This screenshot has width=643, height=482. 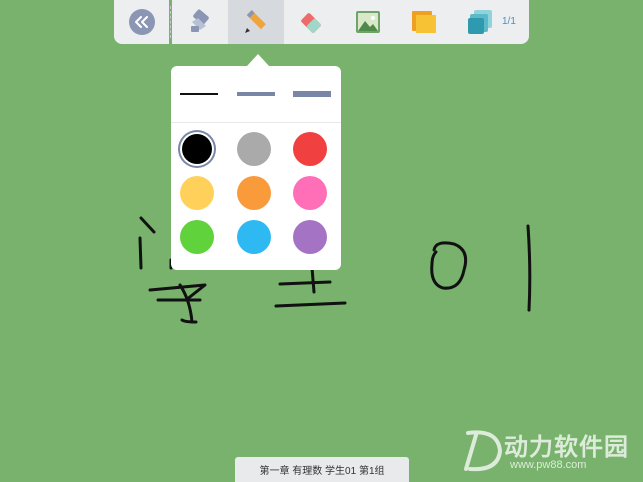 What do you see at coordinates (170, 22) in the screenshot?
I see `toolbar-divider` at bounding box center [170, 22].